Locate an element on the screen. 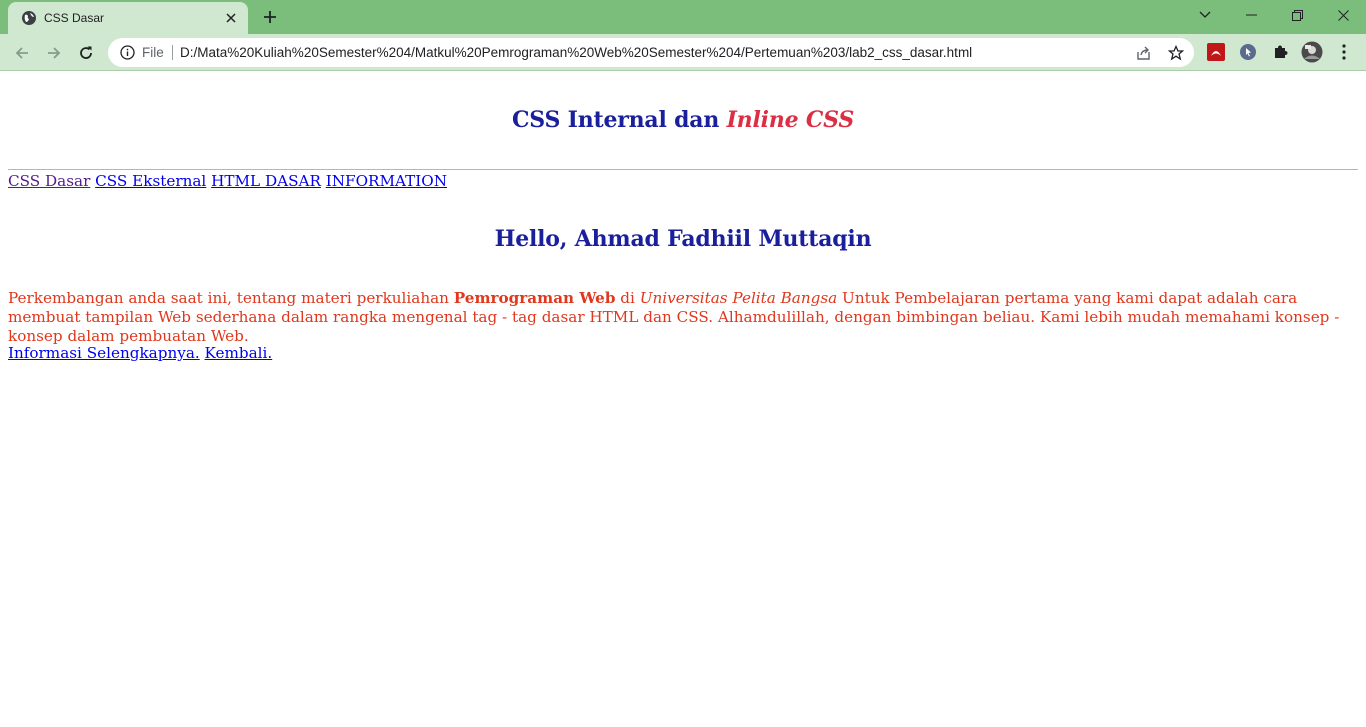  globe-icon is located at coordinates (29, 18).